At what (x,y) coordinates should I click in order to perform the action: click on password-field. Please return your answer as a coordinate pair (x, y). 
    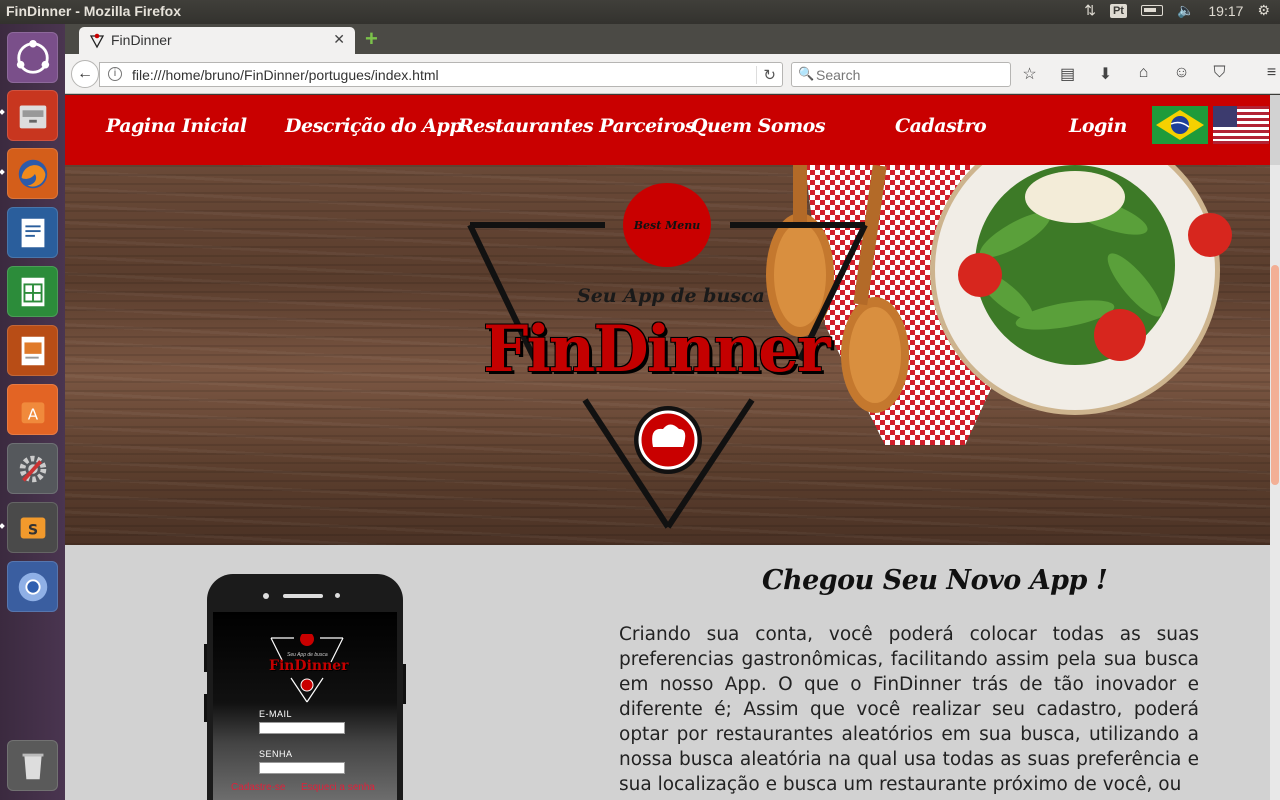
    Looking at the image, I should click on (302, 768).